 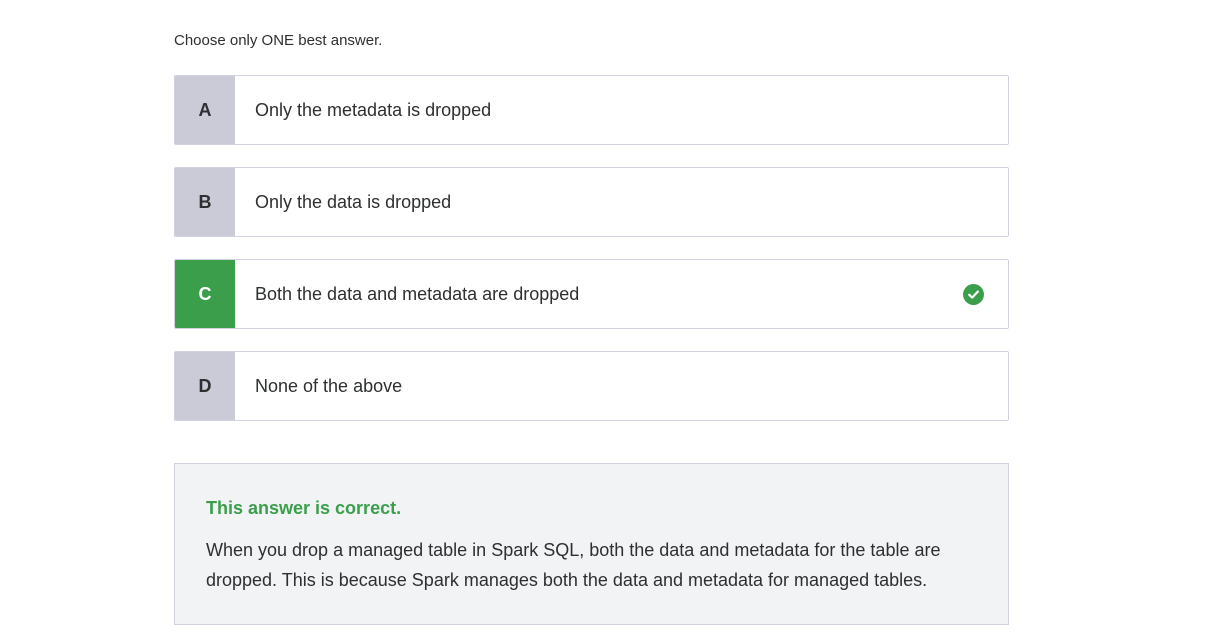 I want to click on option-letter: A, so click(x=205, y=110).